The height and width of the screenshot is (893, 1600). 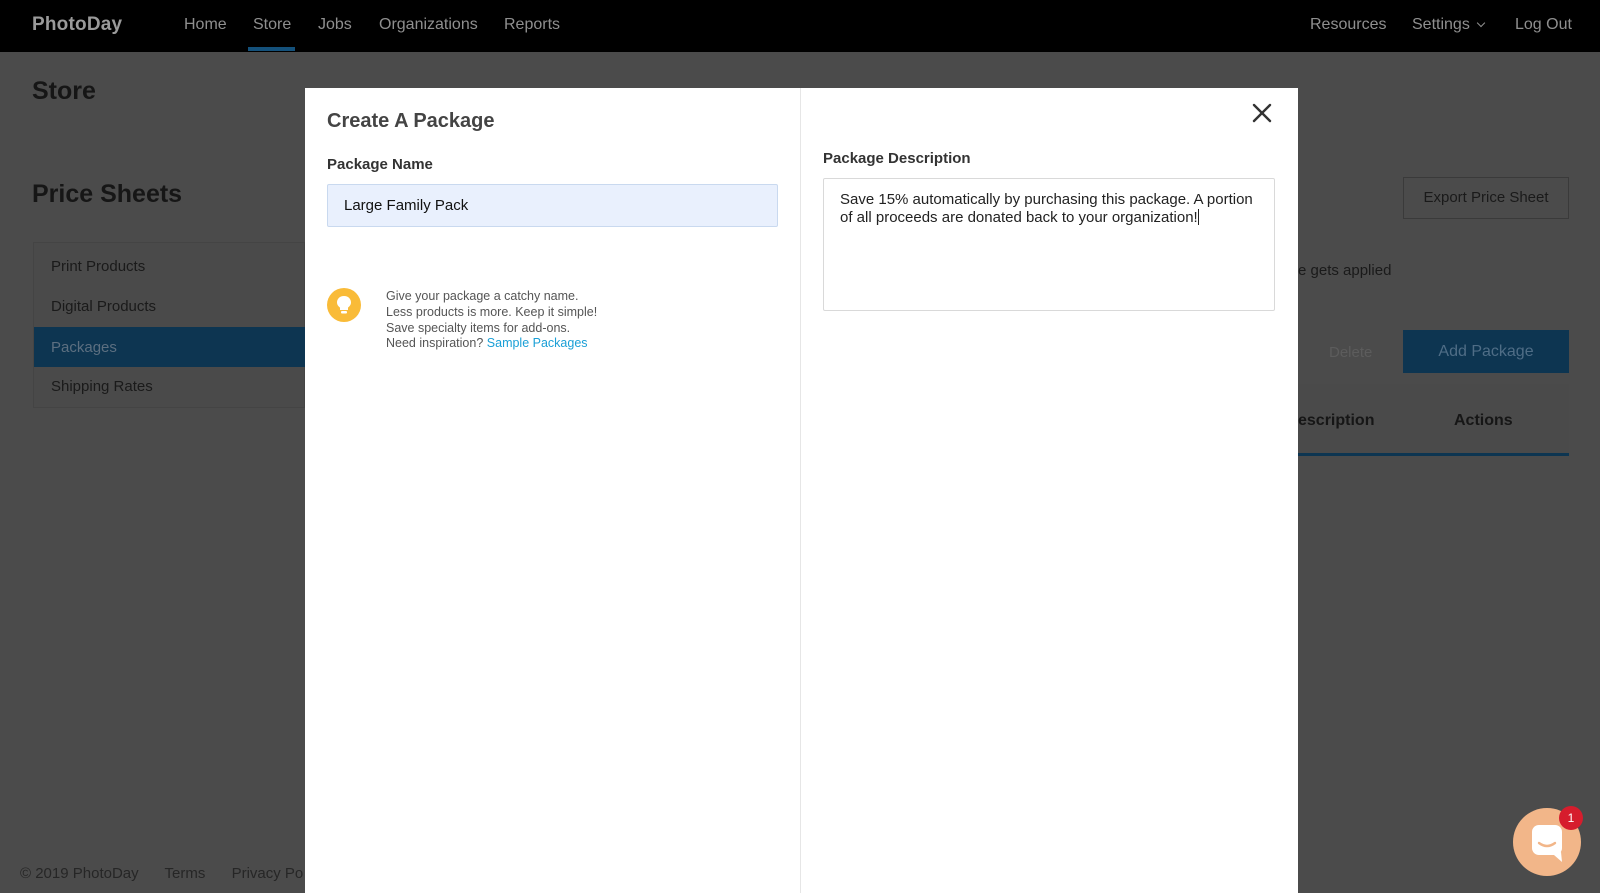 What do you see at coordinates (552, 205) in the screenshot?
I see `package-name-input` at bounding box center [552, 205].